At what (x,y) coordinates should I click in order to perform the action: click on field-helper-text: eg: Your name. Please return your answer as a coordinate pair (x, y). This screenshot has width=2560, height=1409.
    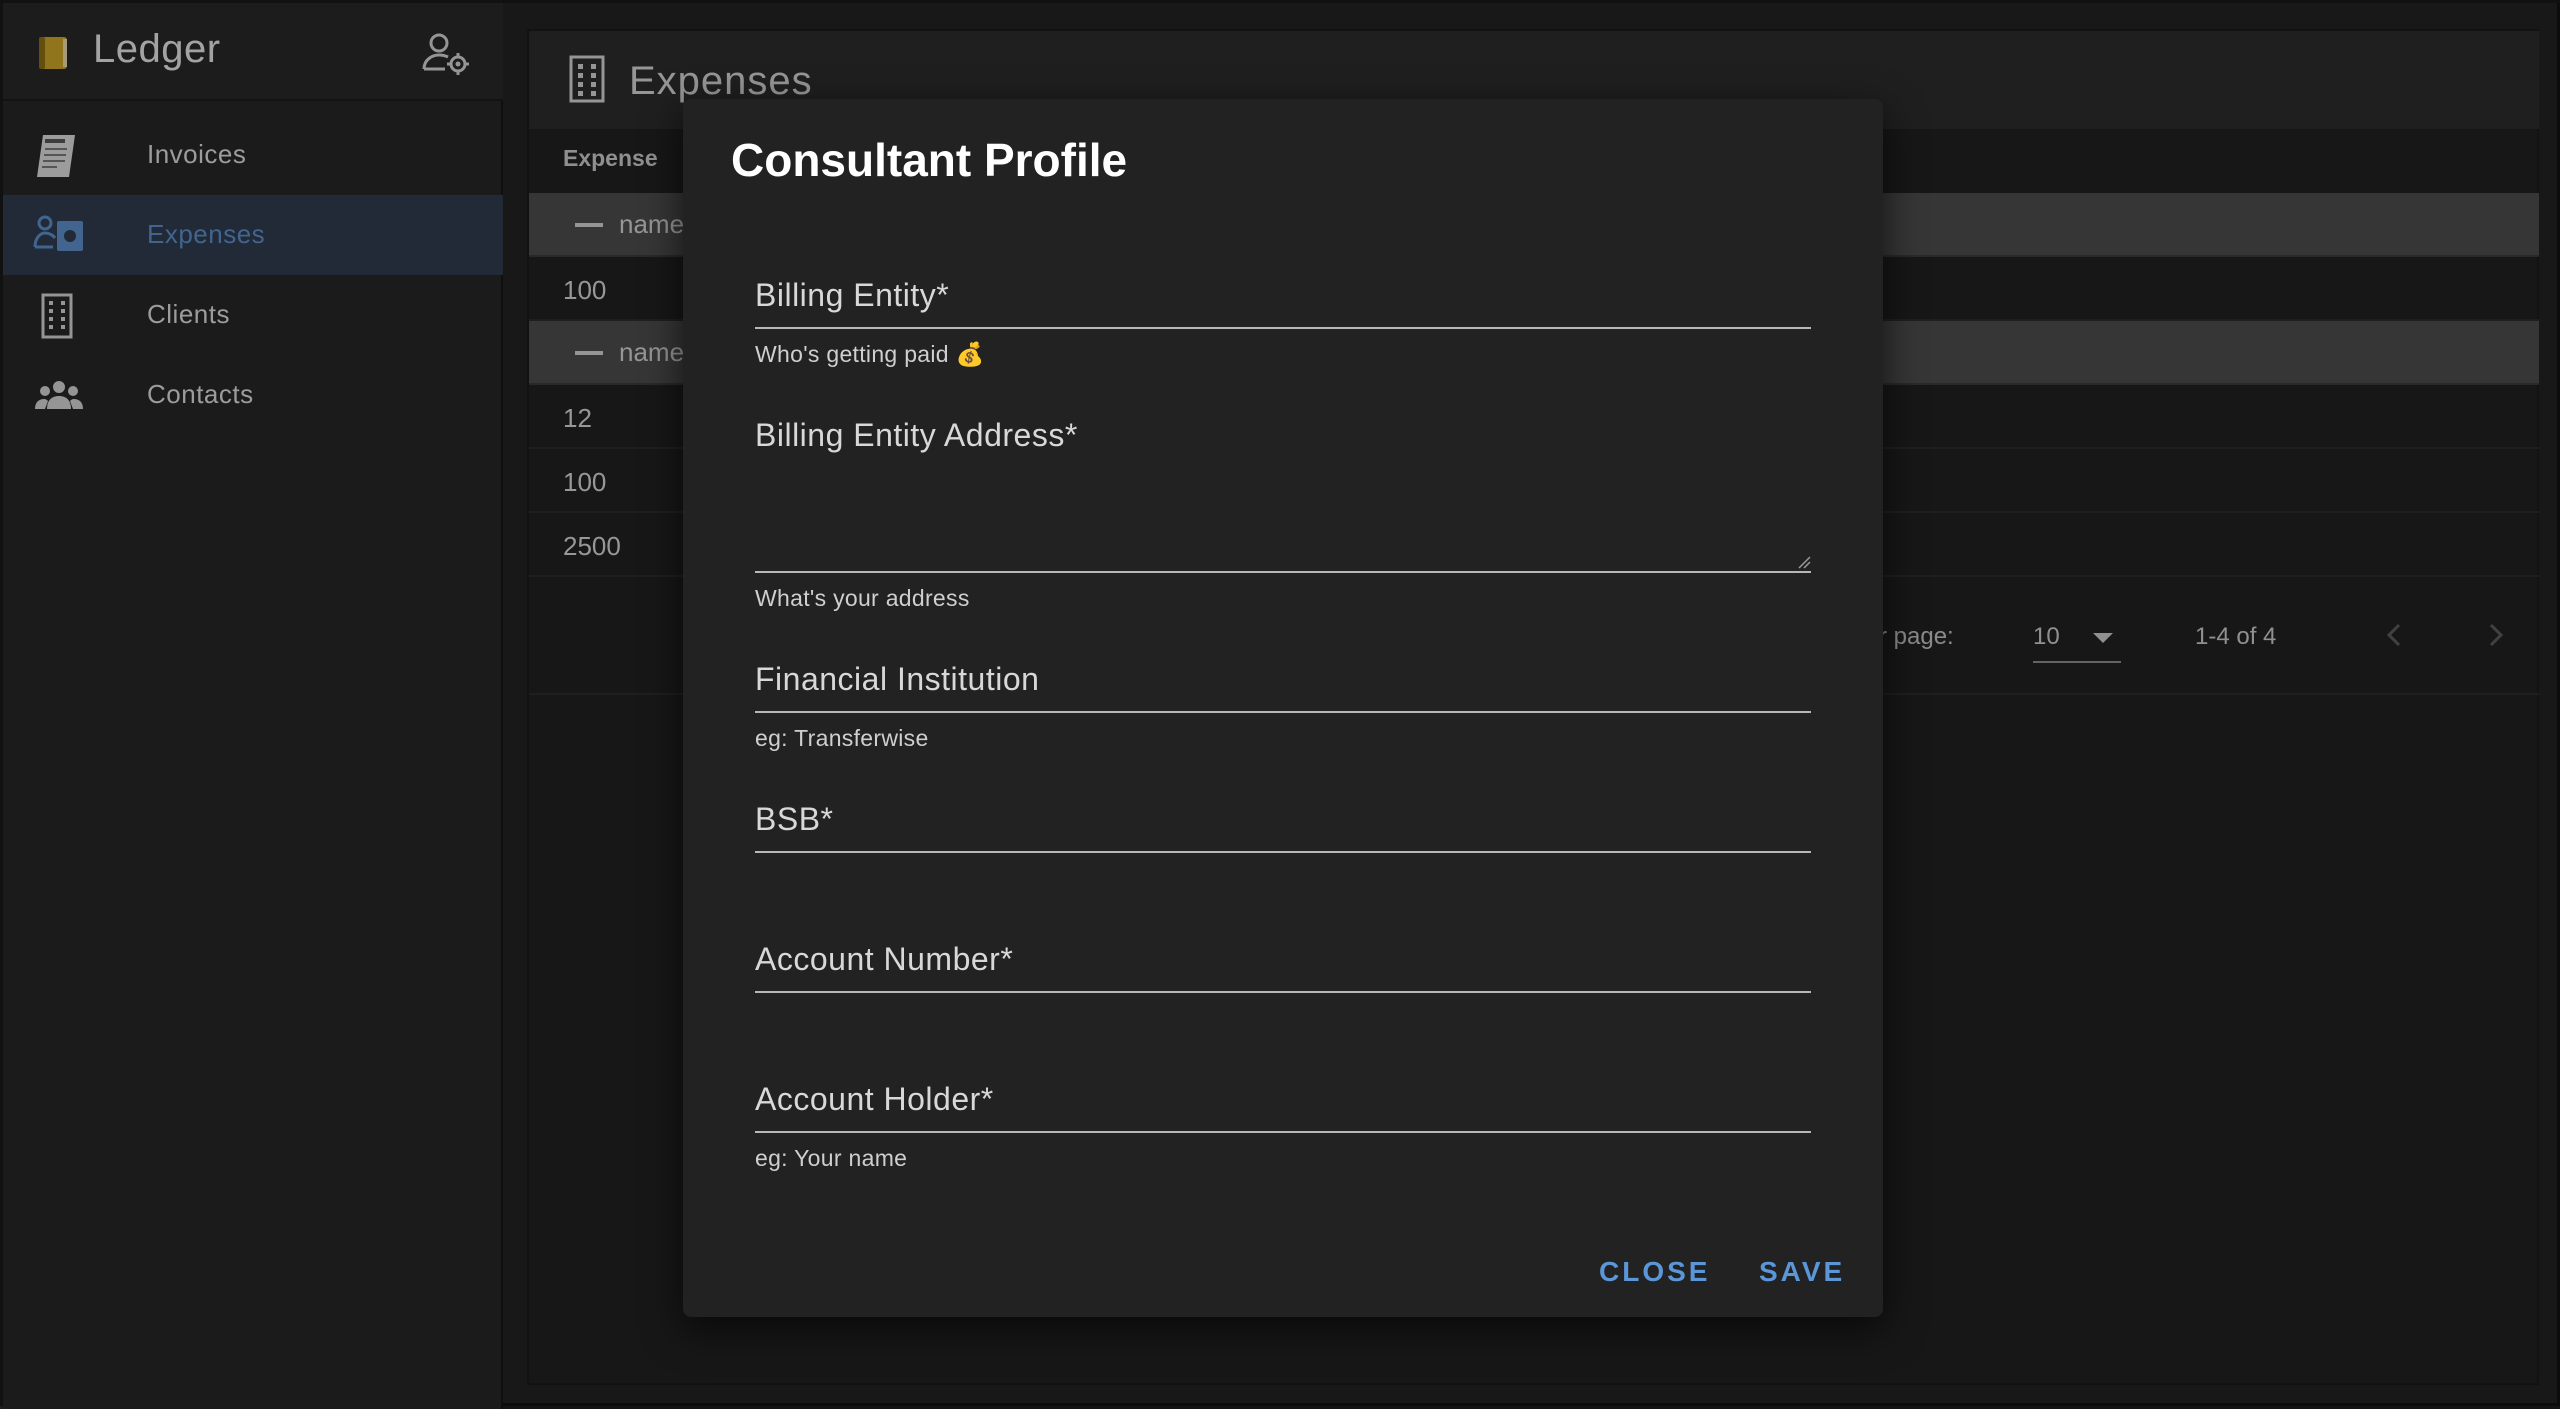
    Looking at the image, I should click on (831, 1158).